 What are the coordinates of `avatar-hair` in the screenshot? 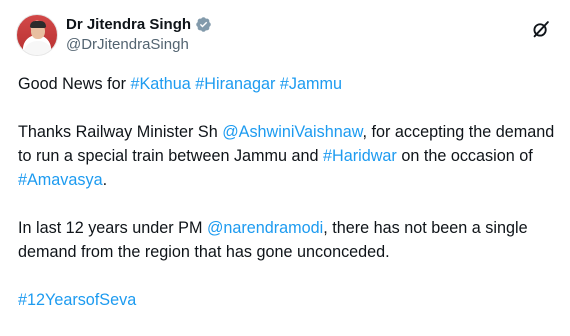 It's located at (38, 24).